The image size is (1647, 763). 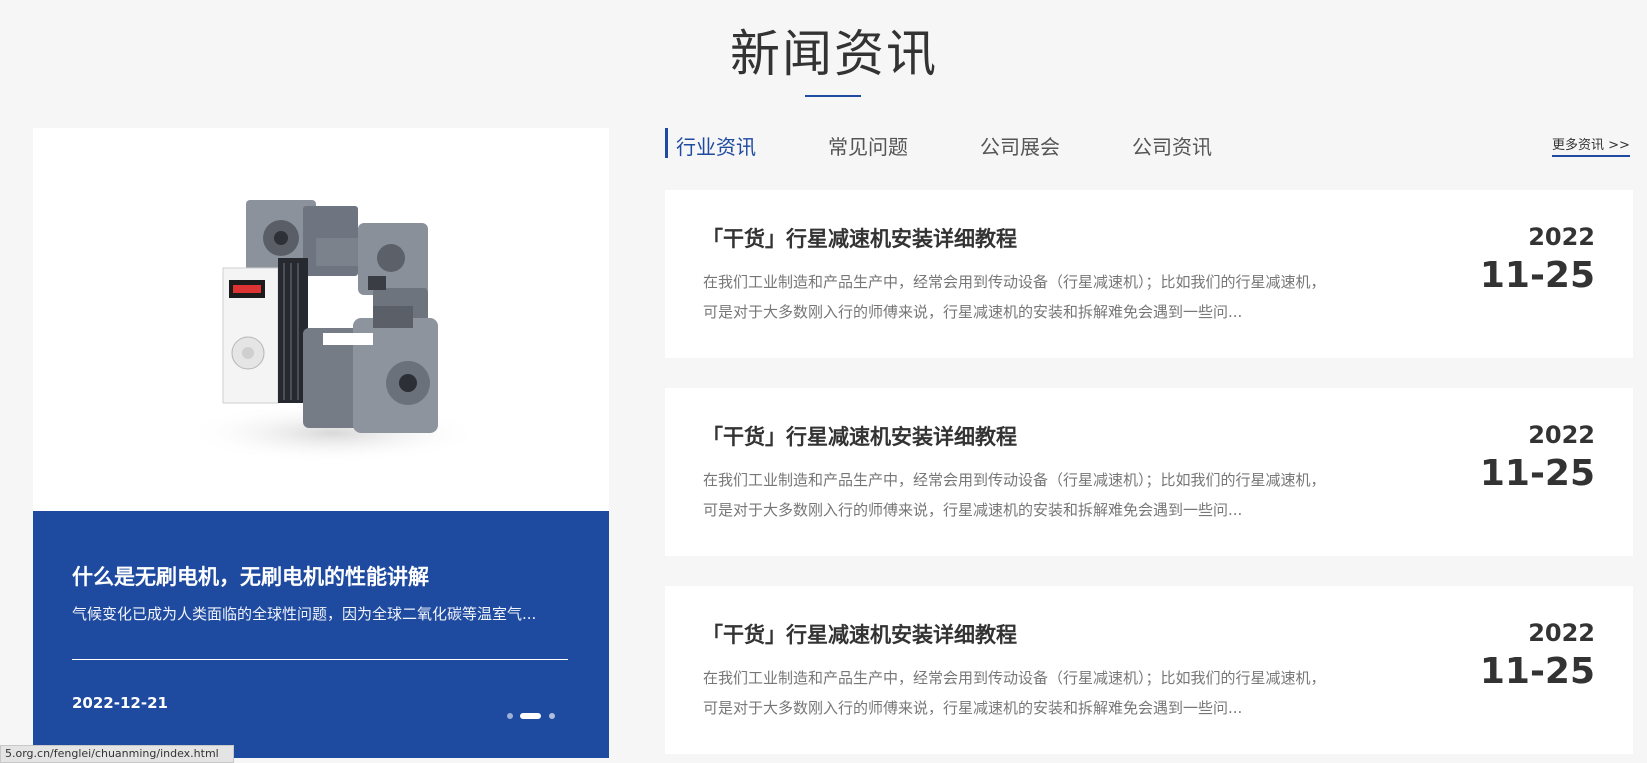 What do you see at coordinates (1591, 145) in the screenshot?
I see `more-news-link: 更多资讯 >>` at bounding box center [1591, 145].